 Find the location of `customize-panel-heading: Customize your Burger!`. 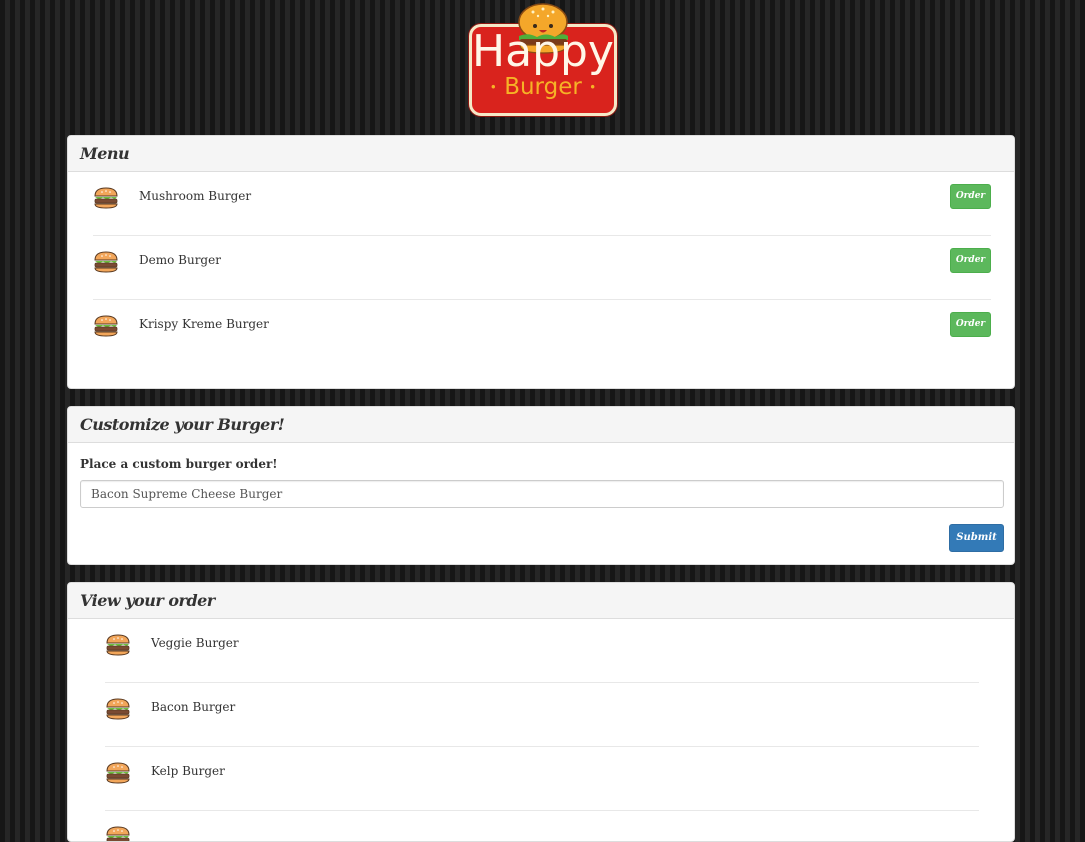

customize-panel-heading: Customize your Burger! is located at coordinates (541, 425).